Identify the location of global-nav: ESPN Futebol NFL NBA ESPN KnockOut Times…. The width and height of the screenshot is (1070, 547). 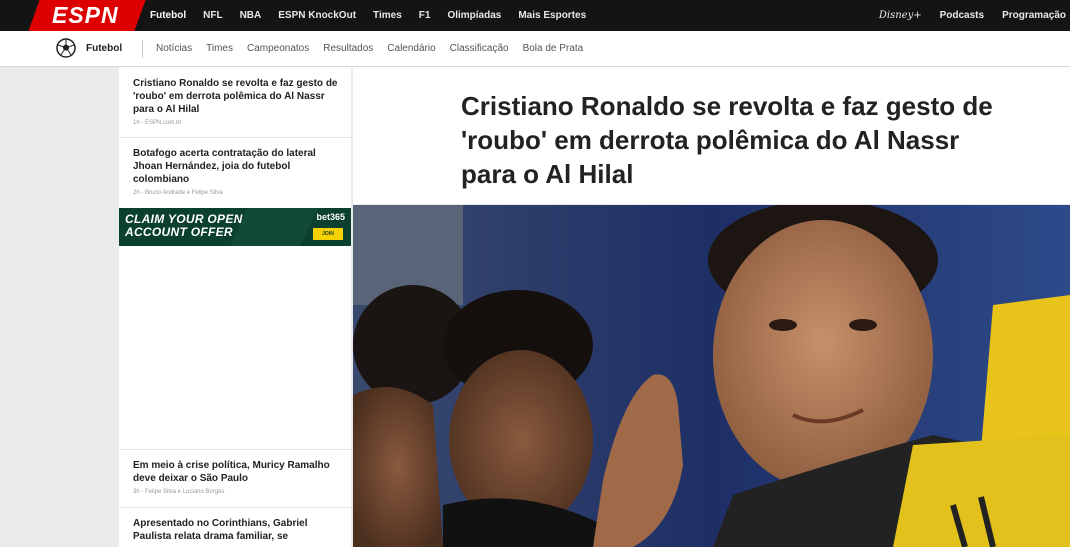
(535, 15).